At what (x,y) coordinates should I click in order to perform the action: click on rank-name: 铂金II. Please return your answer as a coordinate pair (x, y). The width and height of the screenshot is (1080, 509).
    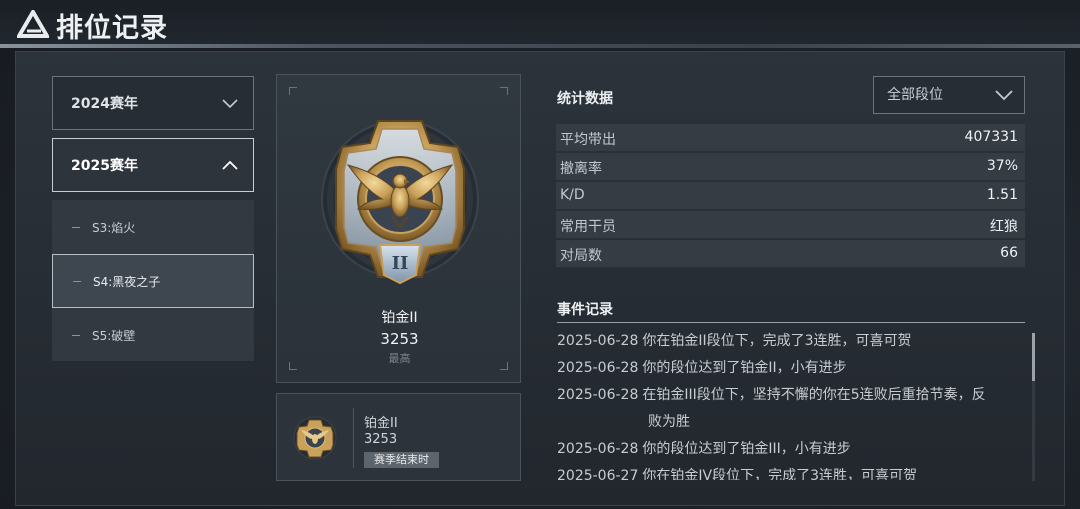
    Looking at the image, I should click on (399, 318).